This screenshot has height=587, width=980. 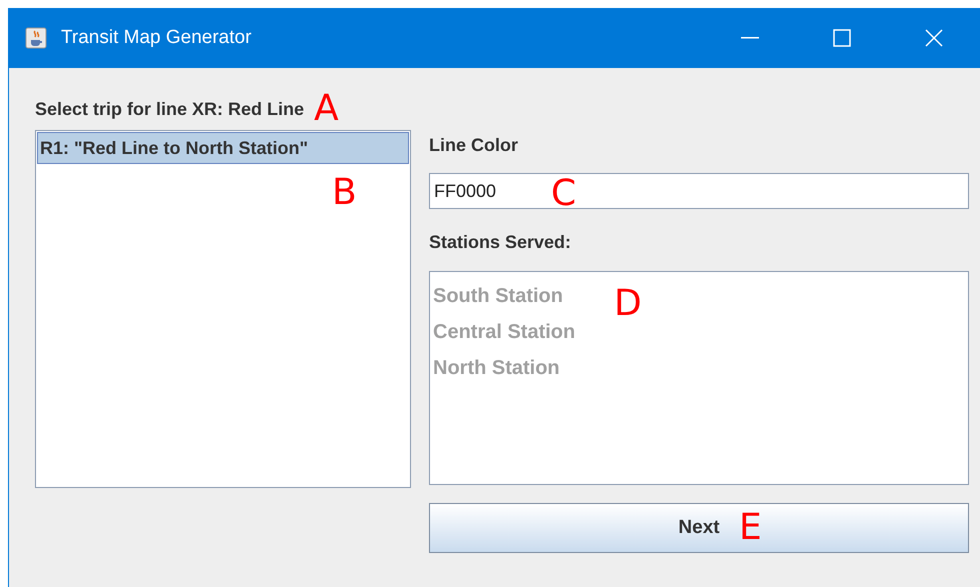 What do you see at coordinates (344, 193) in the screenshot?
I see `annotation-letter: B` at bounding box center [344, 193].